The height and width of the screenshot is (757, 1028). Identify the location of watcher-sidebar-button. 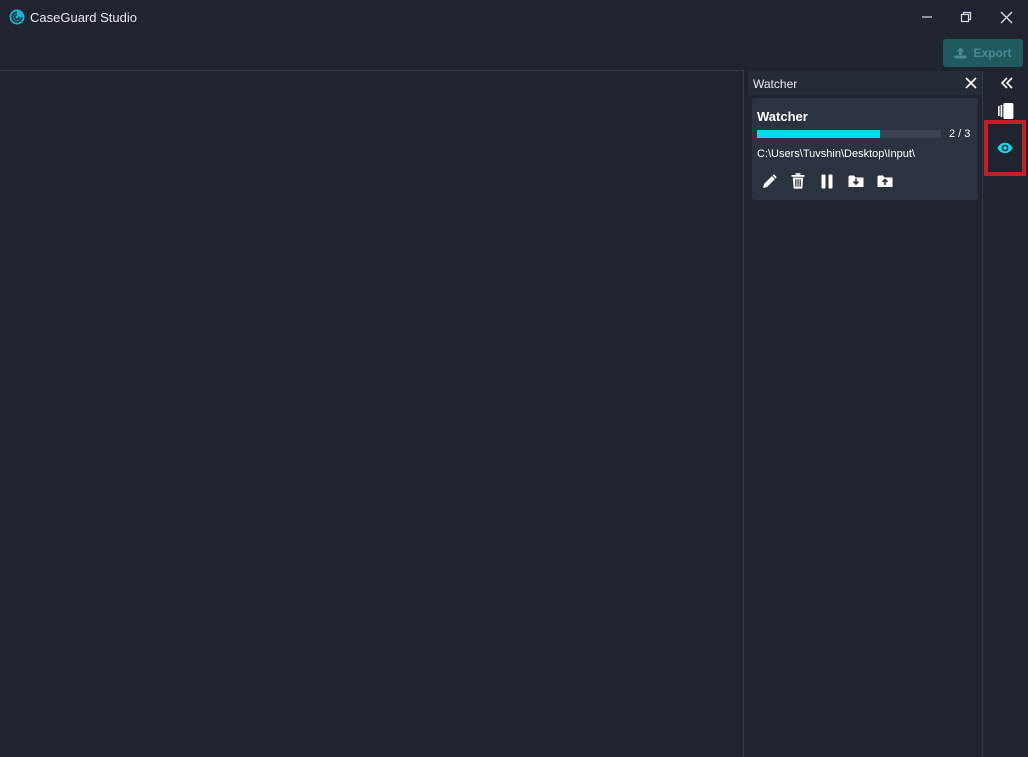
(1005, 148).